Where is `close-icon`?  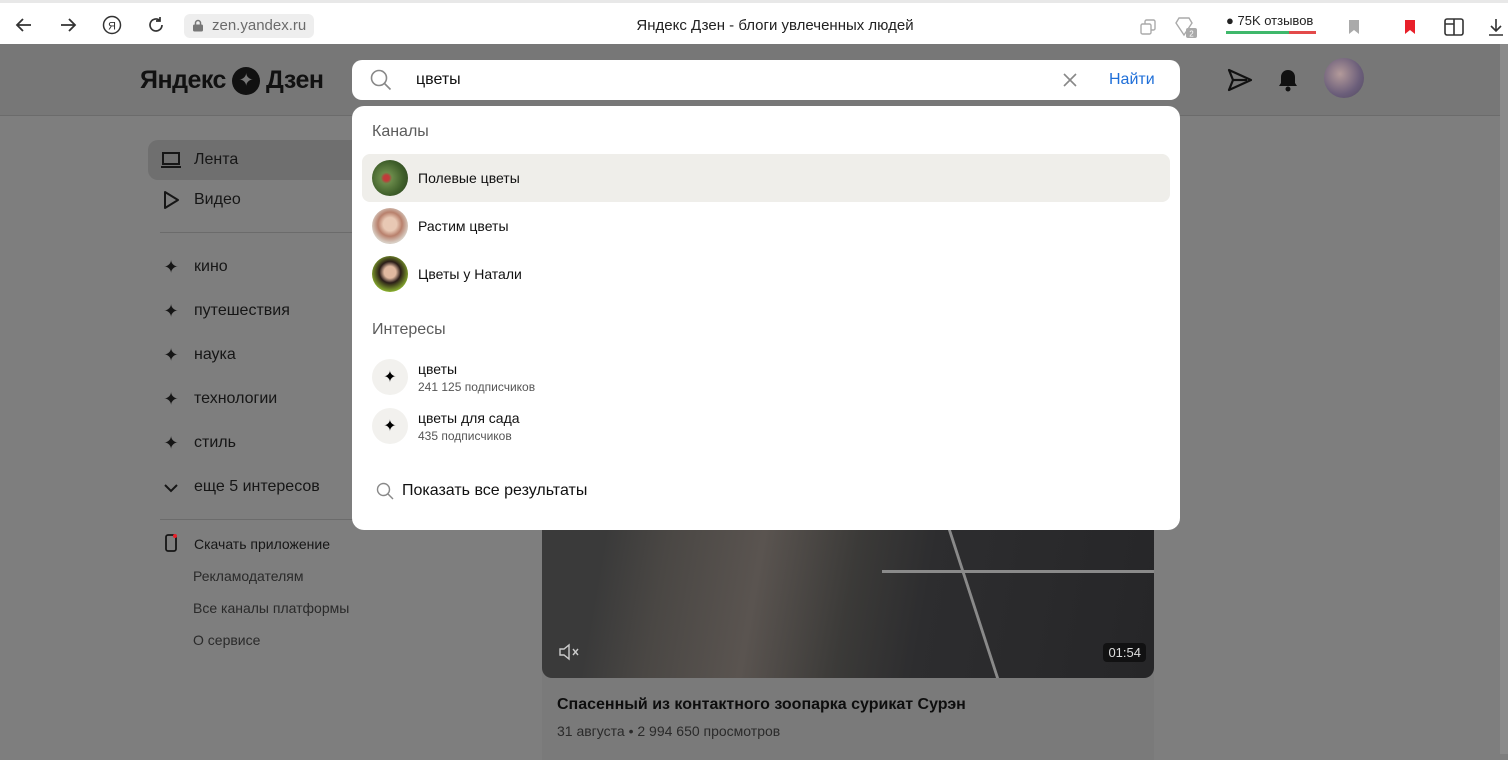
close-icon is located at coordinates (1070, 80).